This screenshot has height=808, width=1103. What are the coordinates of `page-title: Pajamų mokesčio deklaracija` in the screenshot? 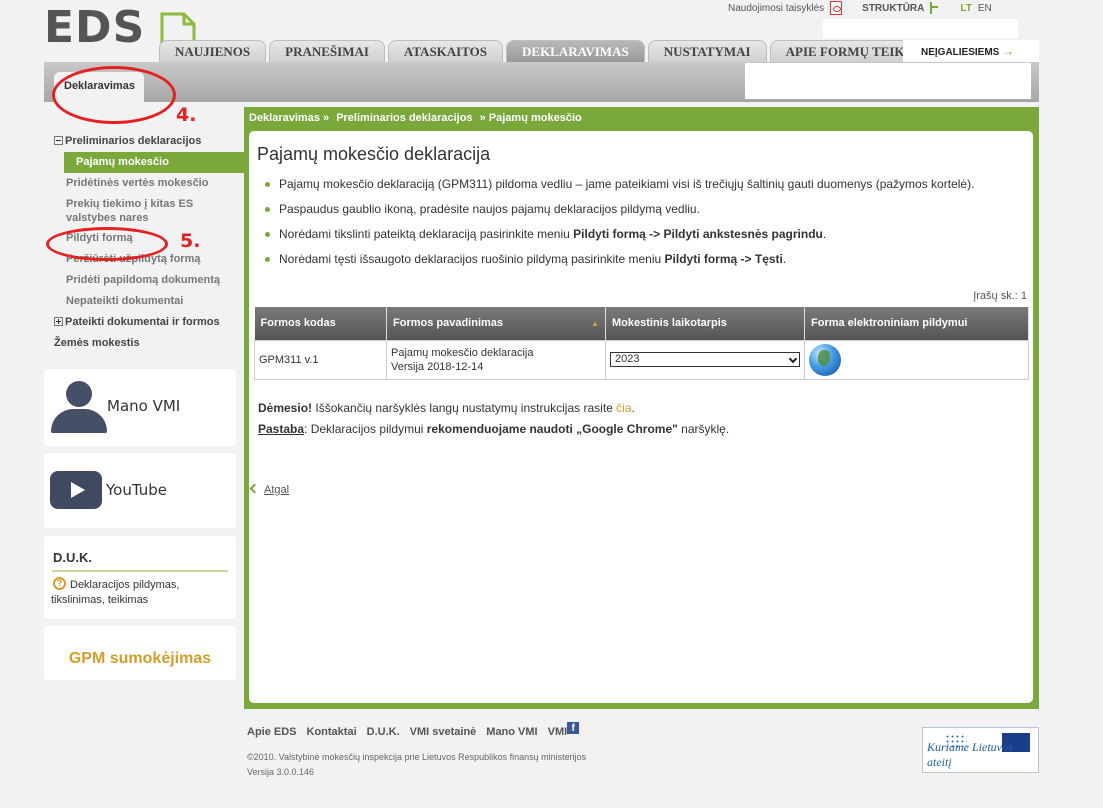 It's located at (374, 154).